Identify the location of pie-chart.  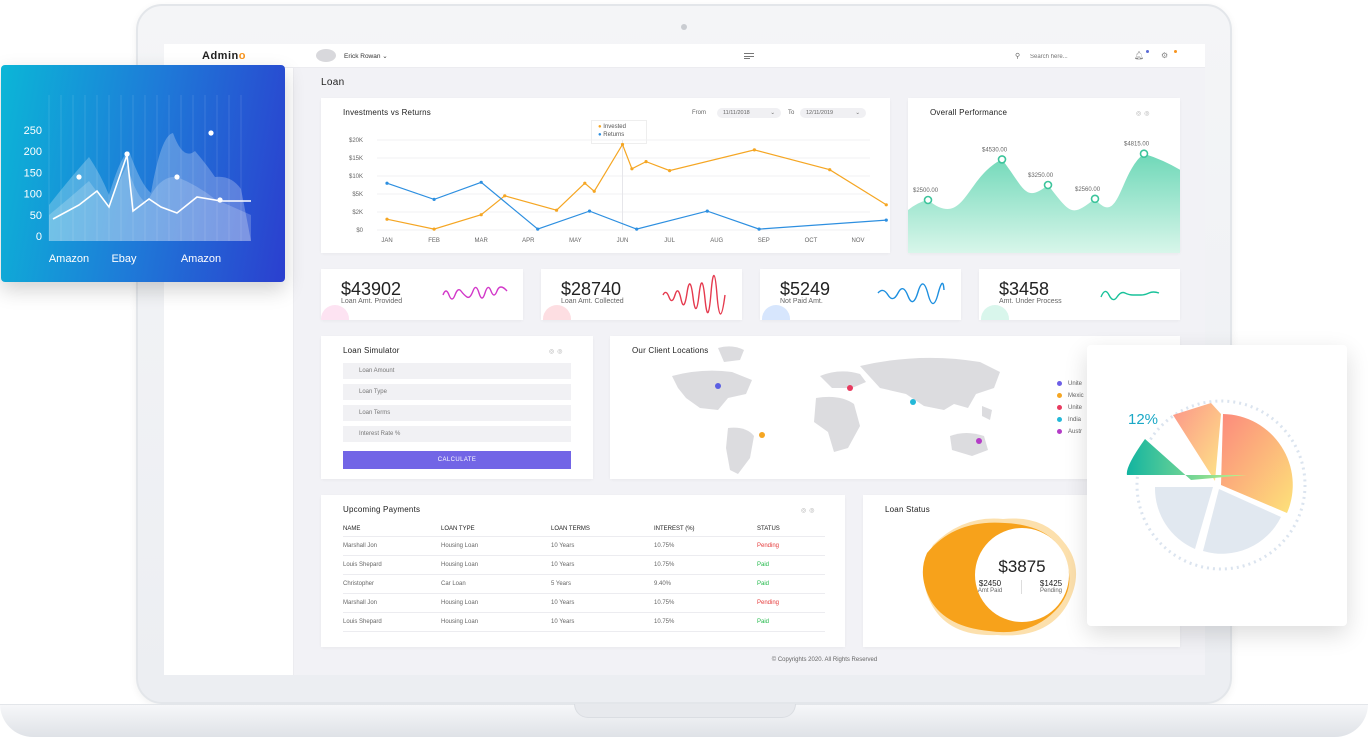
(1216, 485).